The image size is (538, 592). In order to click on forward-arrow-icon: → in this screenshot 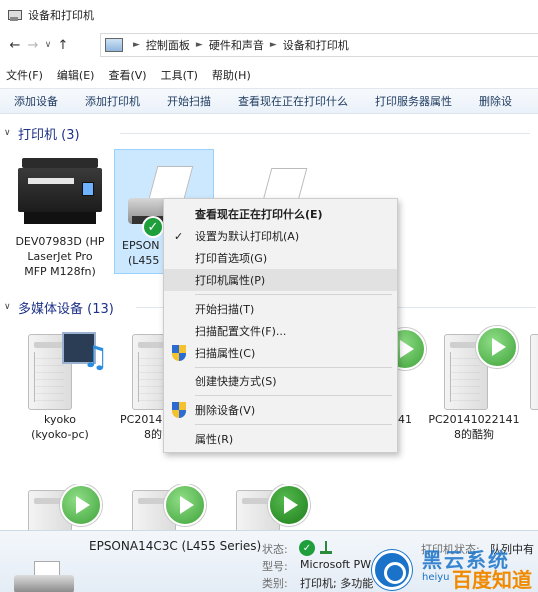, I will do `click(33, 45)`.